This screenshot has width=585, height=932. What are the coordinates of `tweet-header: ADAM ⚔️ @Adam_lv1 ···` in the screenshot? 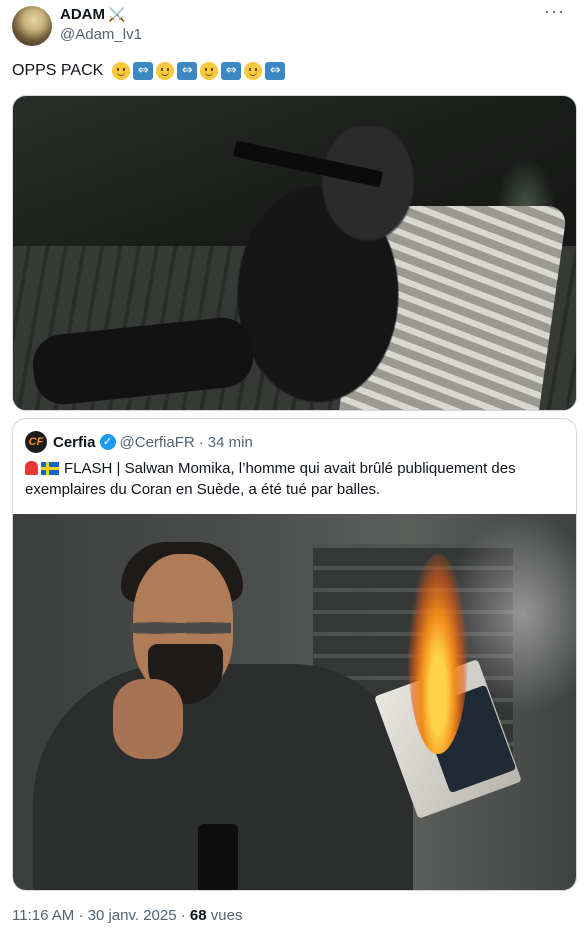 It's located at (292, 24).